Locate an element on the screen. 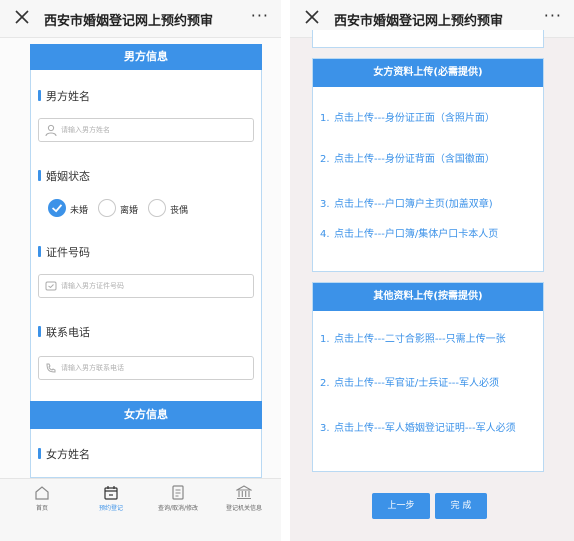 This screenshot has height=541, width=574. item-number: 4. is located at coordinates (325, 234).